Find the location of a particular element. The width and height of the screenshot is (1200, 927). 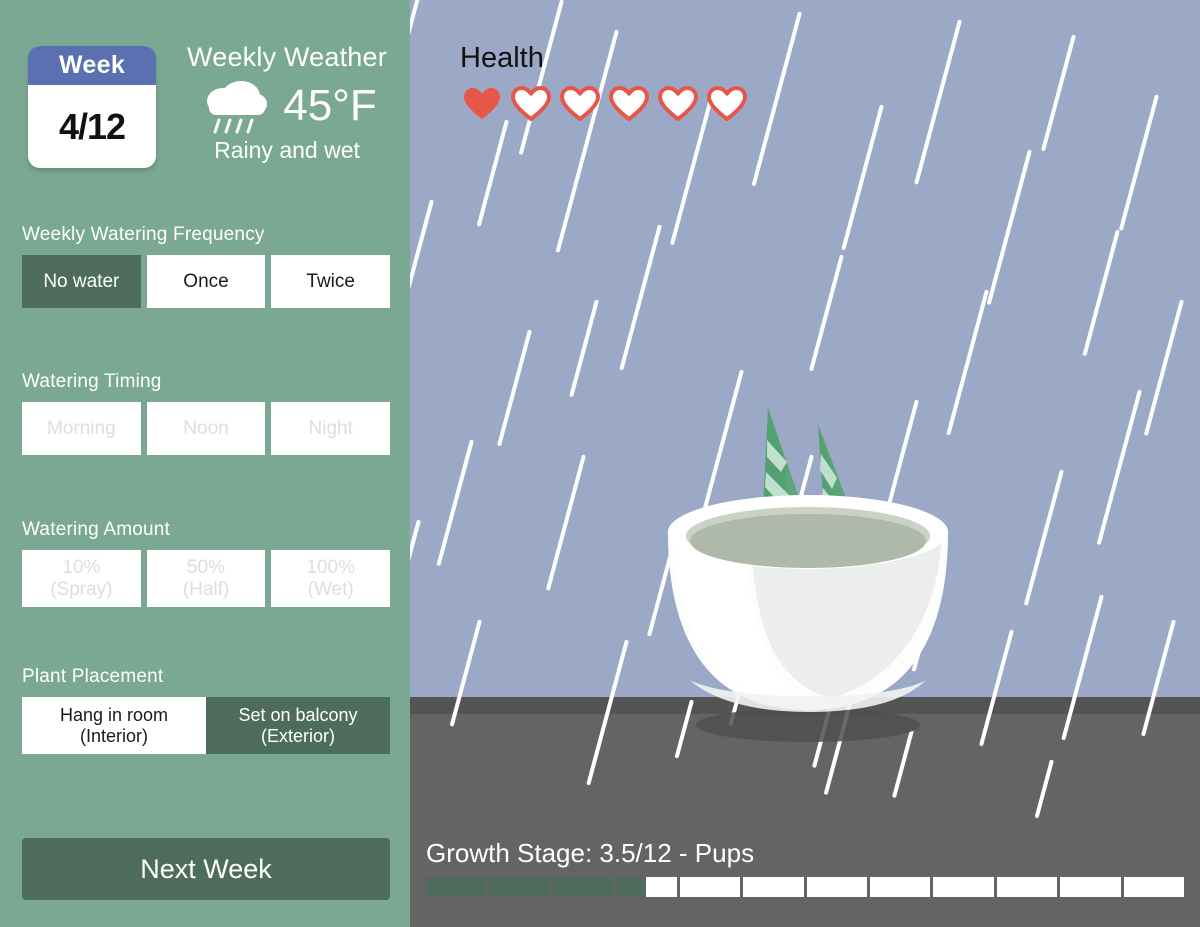

health-hearts is located at coordinates (604, 104).